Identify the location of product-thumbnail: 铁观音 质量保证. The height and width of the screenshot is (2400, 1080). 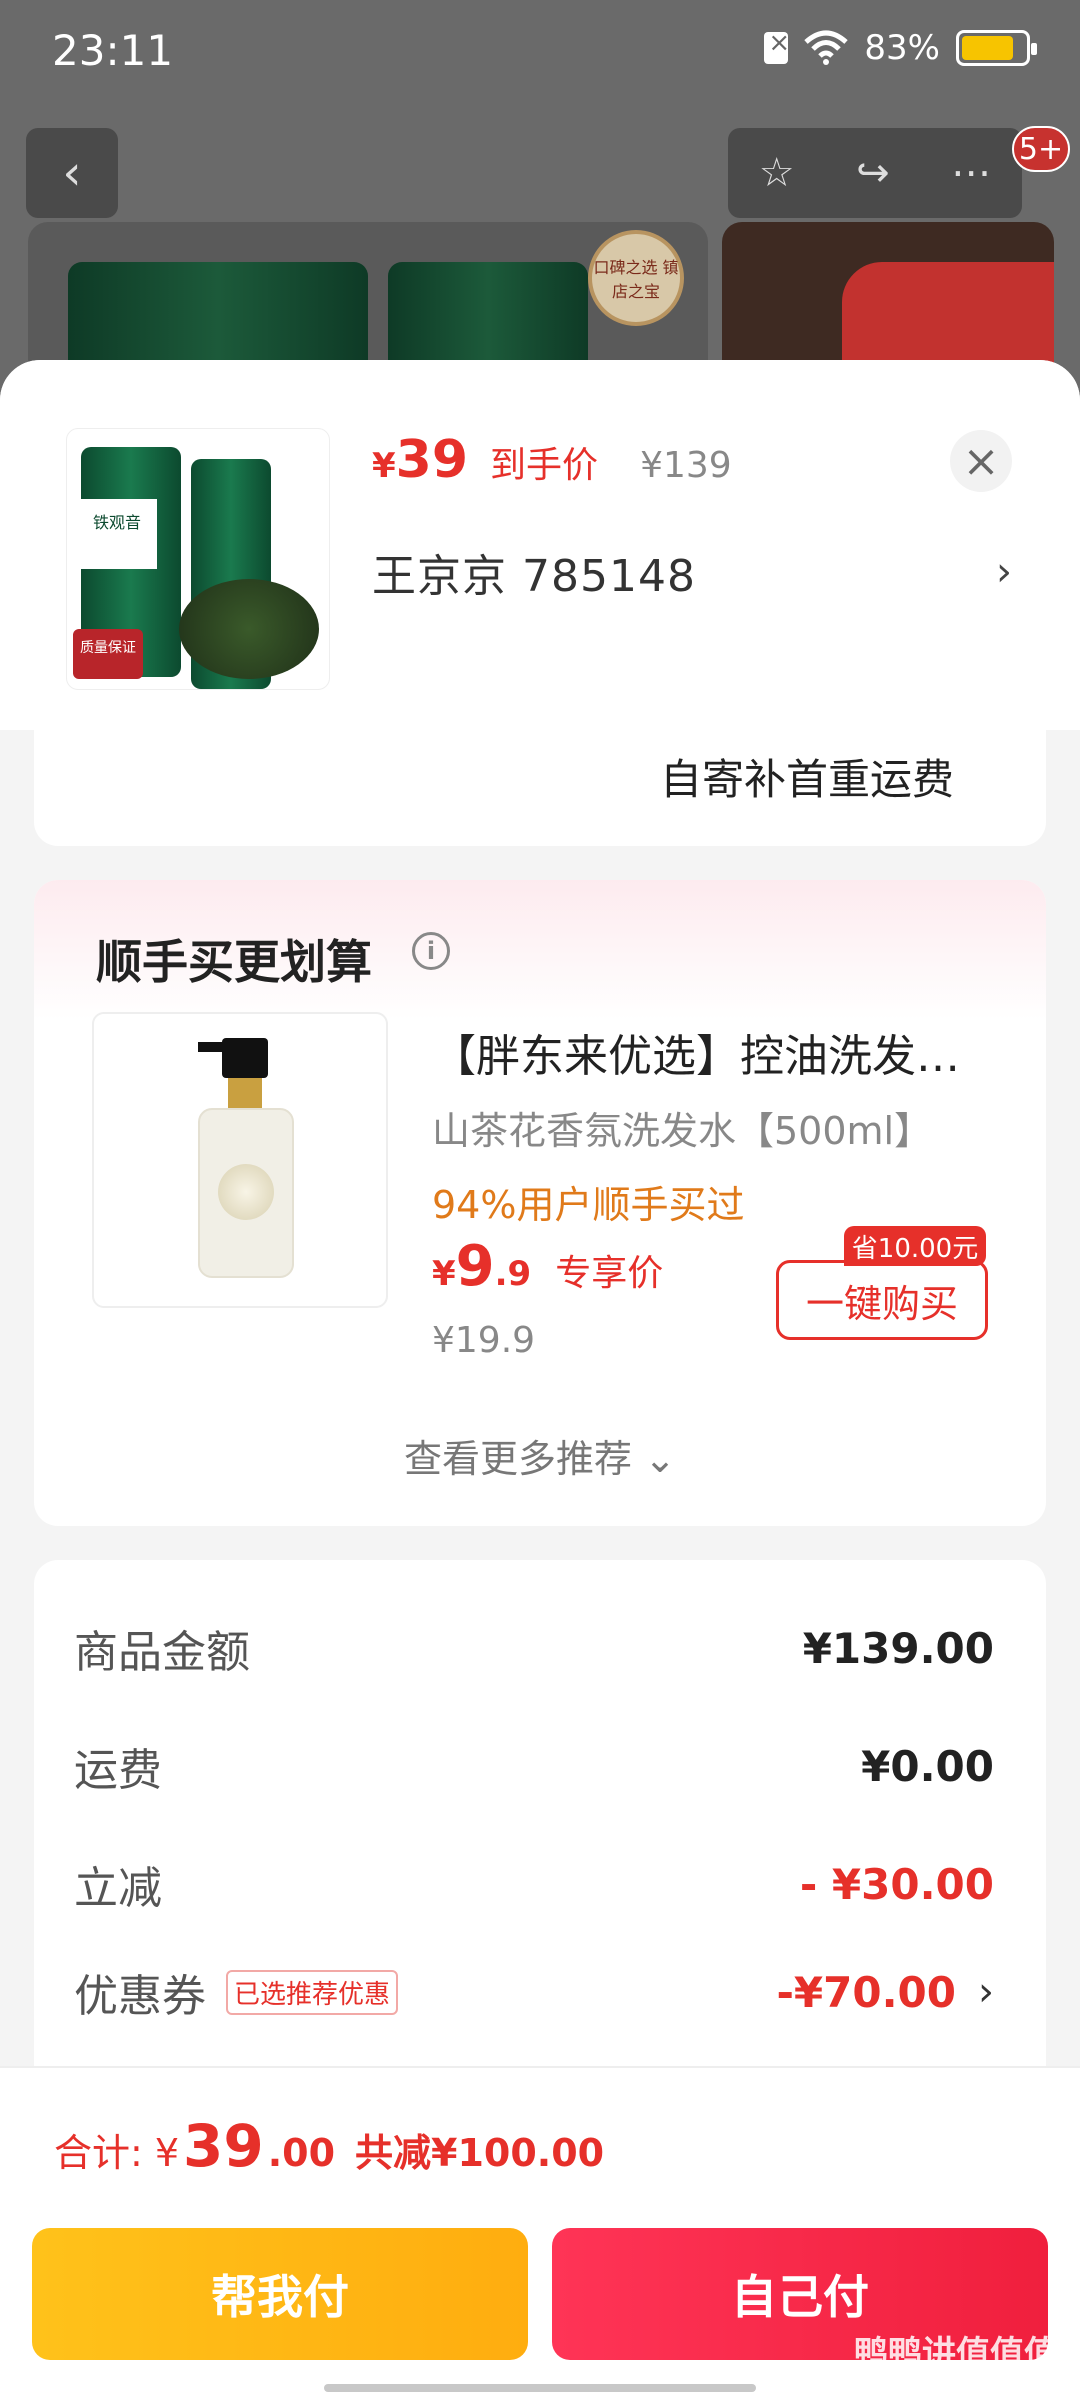
(198, 559).